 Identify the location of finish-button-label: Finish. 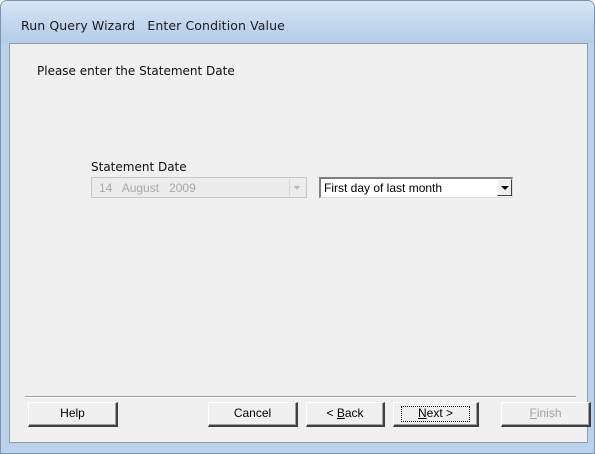
(545, 413).